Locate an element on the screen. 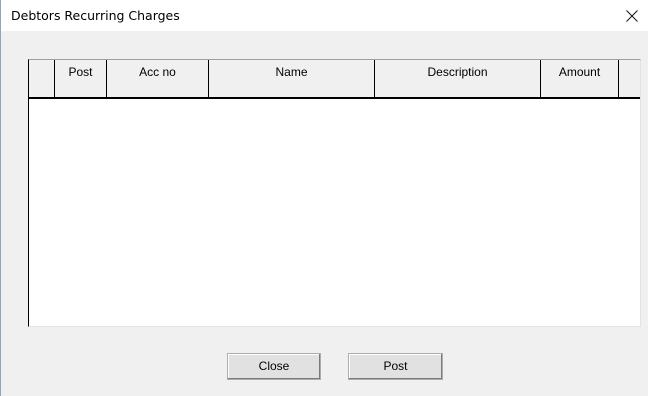  grid-header: Post Acc no Name Description Amount is located at coordinates (334, 79).